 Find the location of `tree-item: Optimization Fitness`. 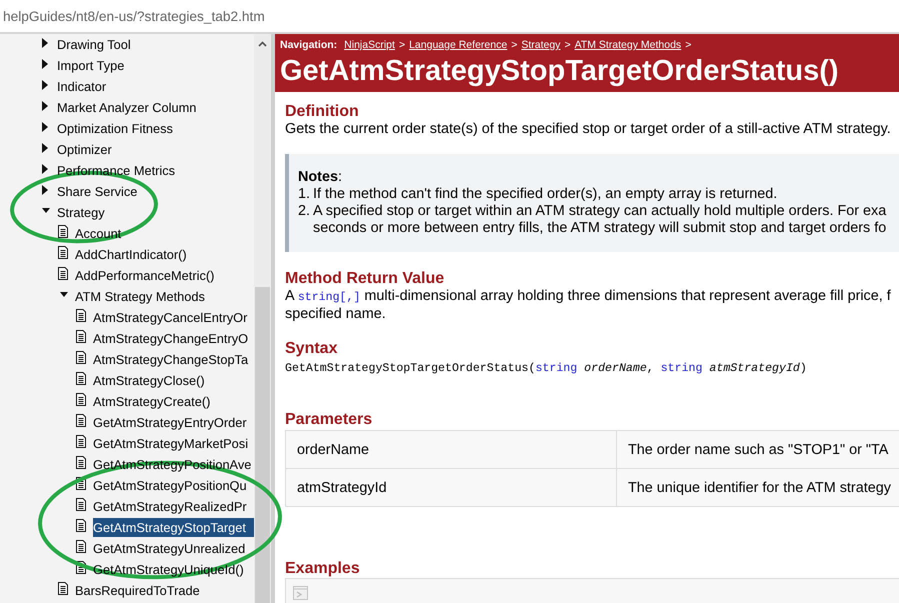

tree-item: Optimization Fitness is located at coordinates (115, 128).